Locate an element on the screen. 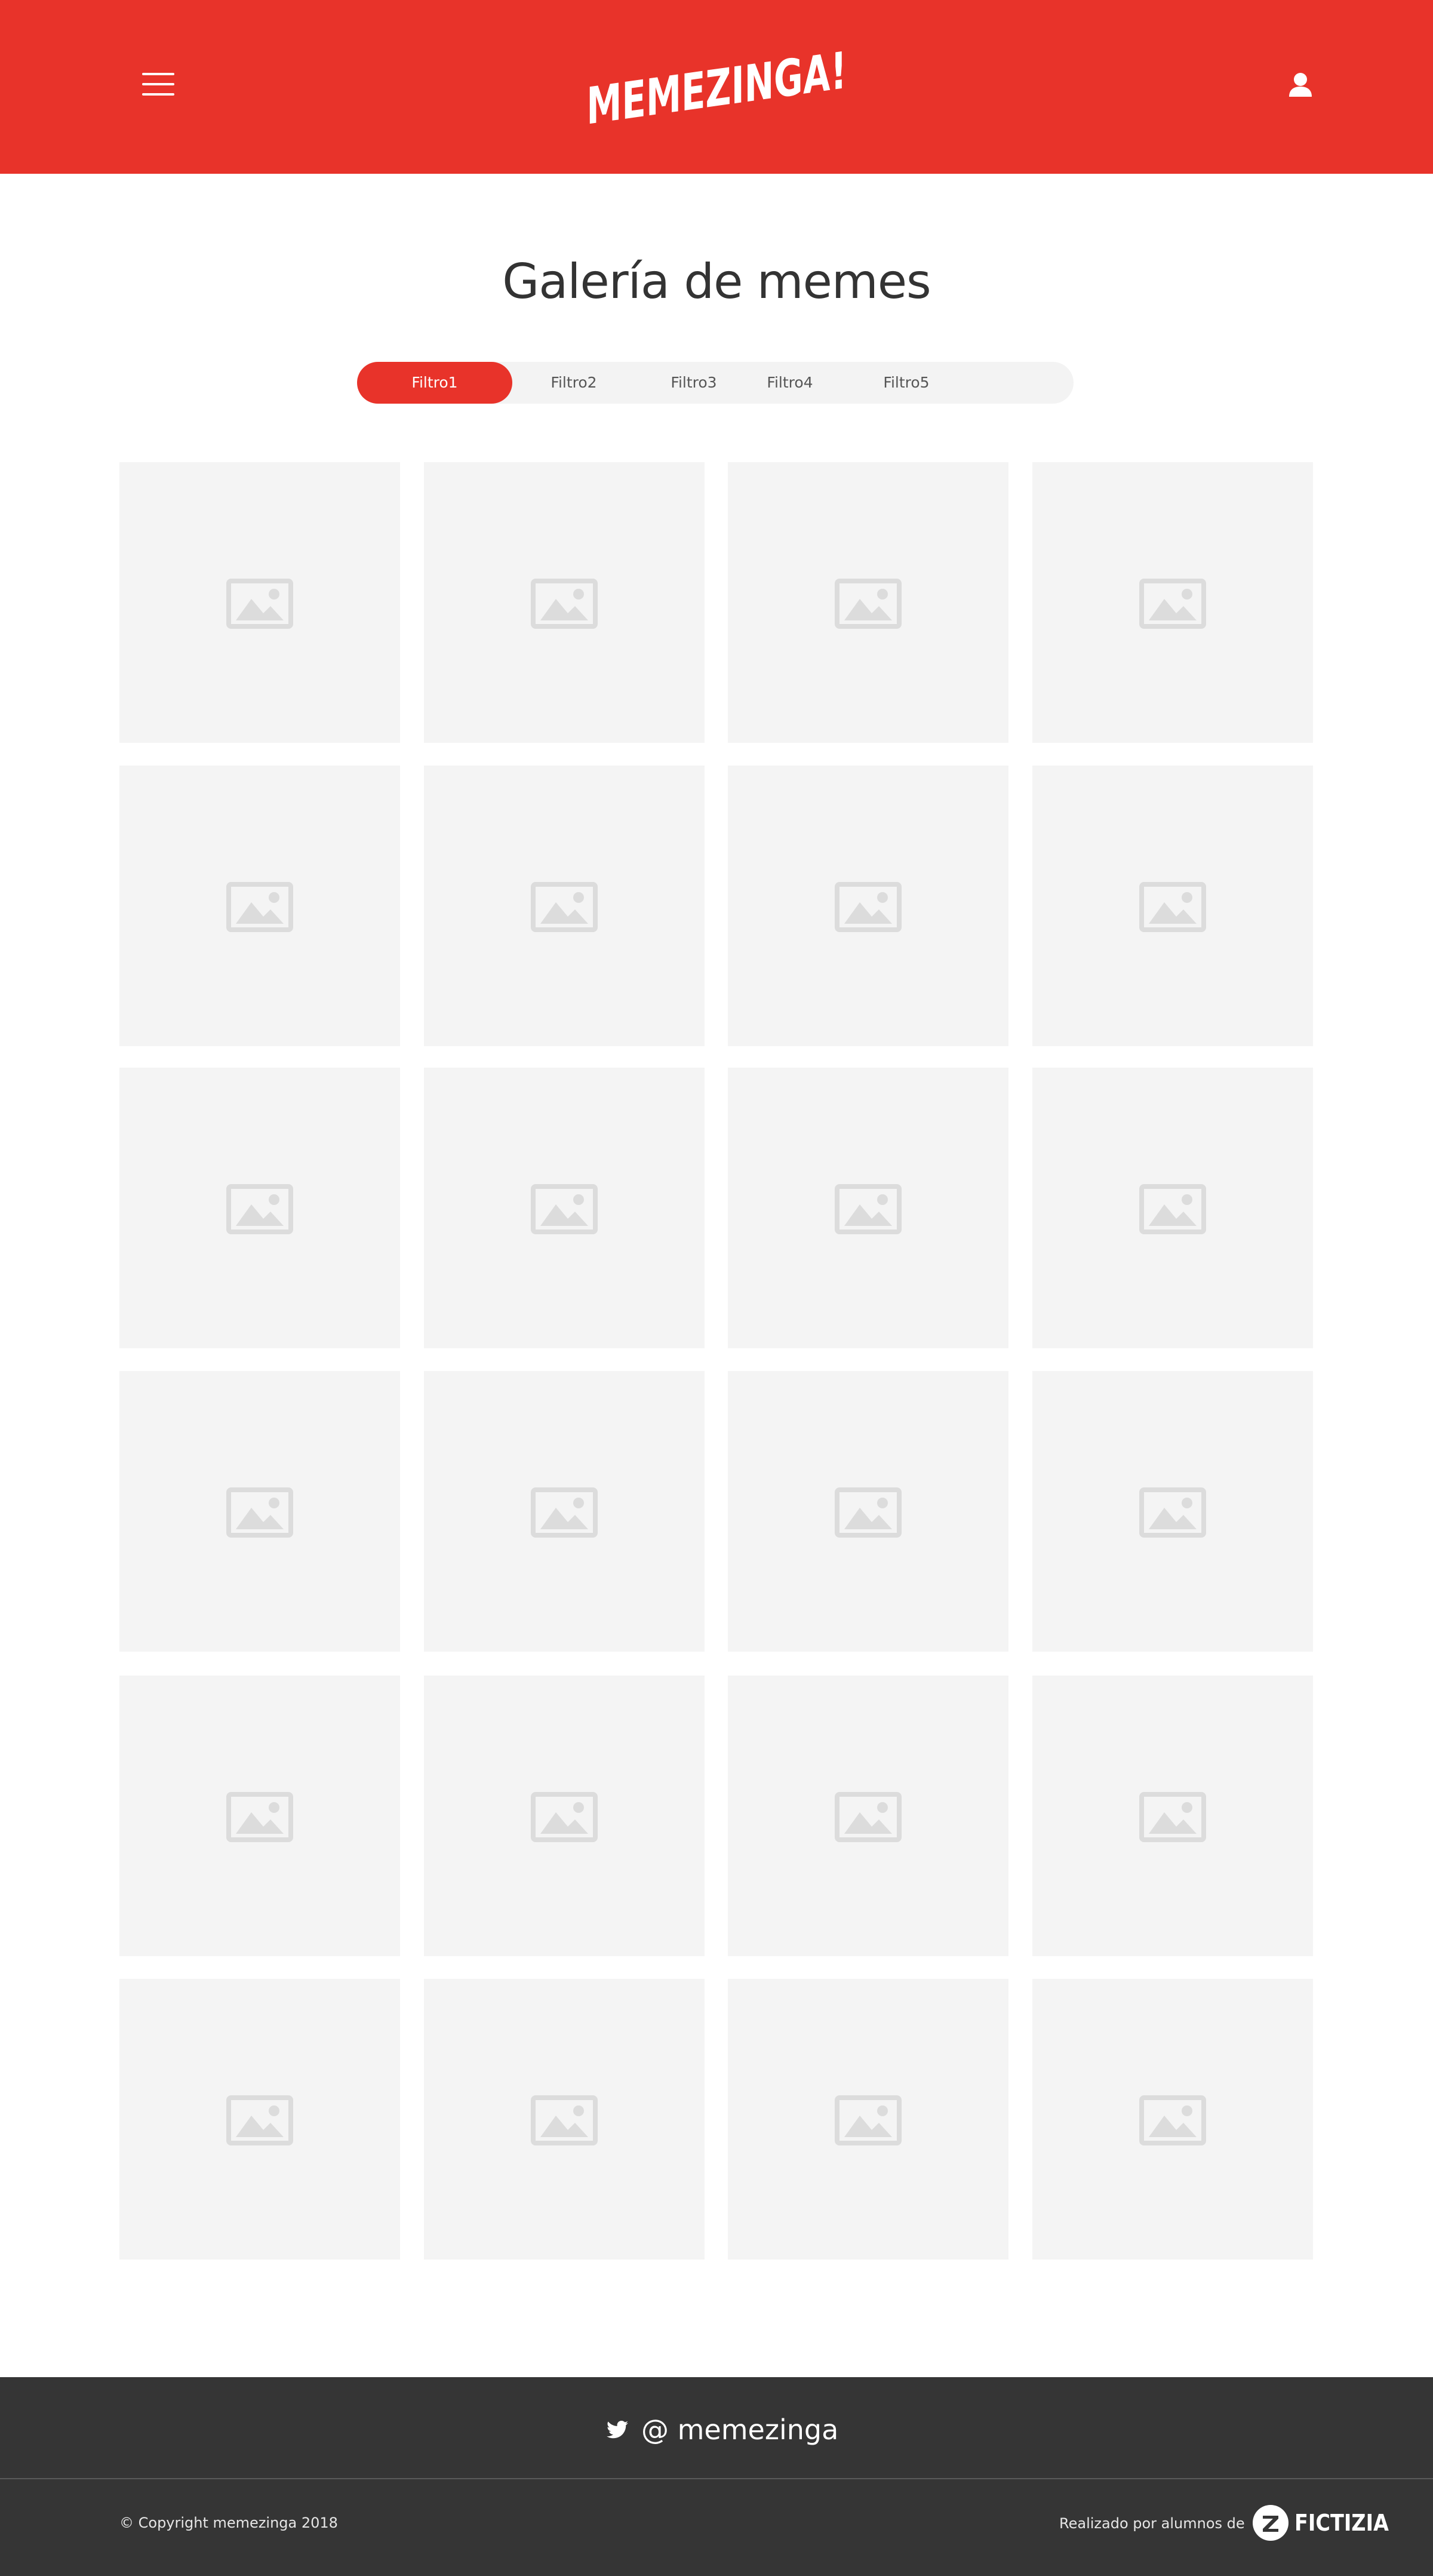 The width and height of the screenshot is (1433, 2576). brand-logo: MEMEZINGA! is located at coordinates (716, 86).